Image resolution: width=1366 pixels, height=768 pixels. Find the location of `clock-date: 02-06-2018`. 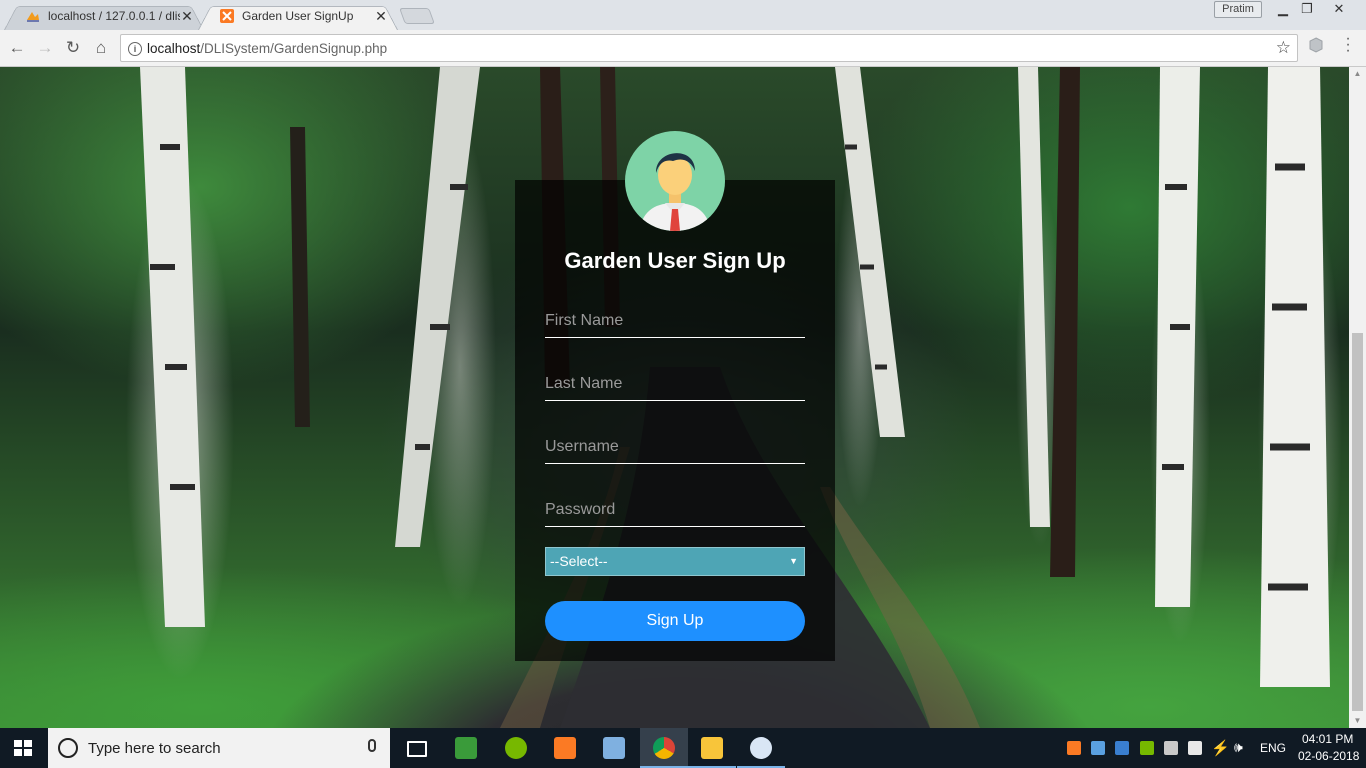

clock-date: 02-06-2018 is located at coordinates (1328, 756).